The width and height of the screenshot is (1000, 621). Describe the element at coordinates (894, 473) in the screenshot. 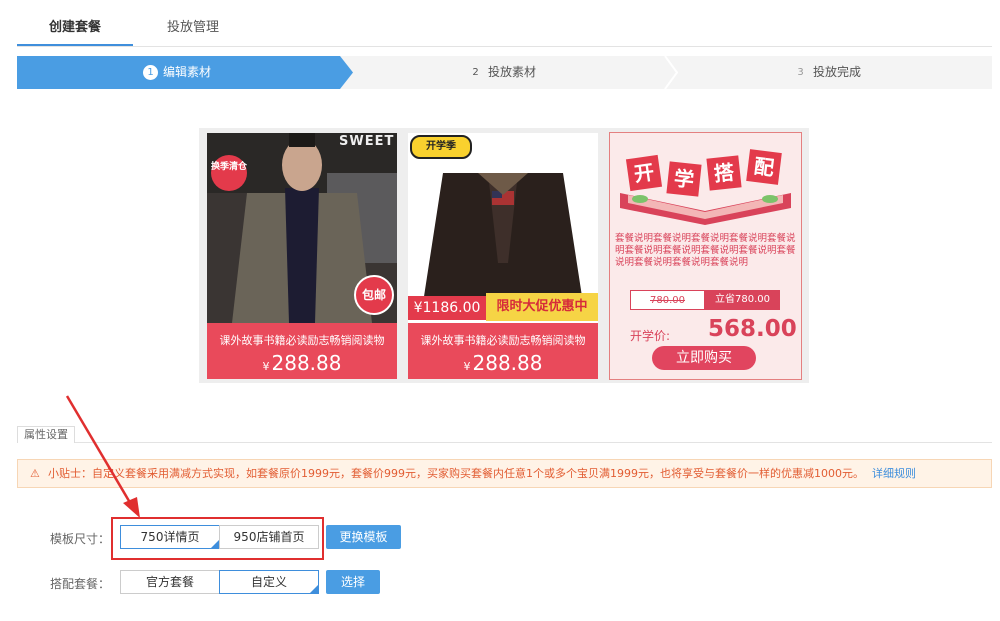

I see `detailed-rules-link: 详细规则` at that location.